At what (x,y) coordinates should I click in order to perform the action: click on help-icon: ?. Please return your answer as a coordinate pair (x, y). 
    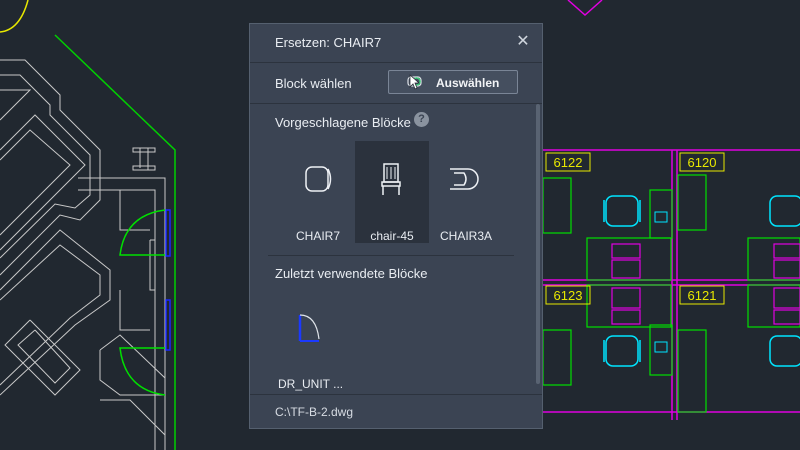
    Looking at the image, I should click on (421, 119).